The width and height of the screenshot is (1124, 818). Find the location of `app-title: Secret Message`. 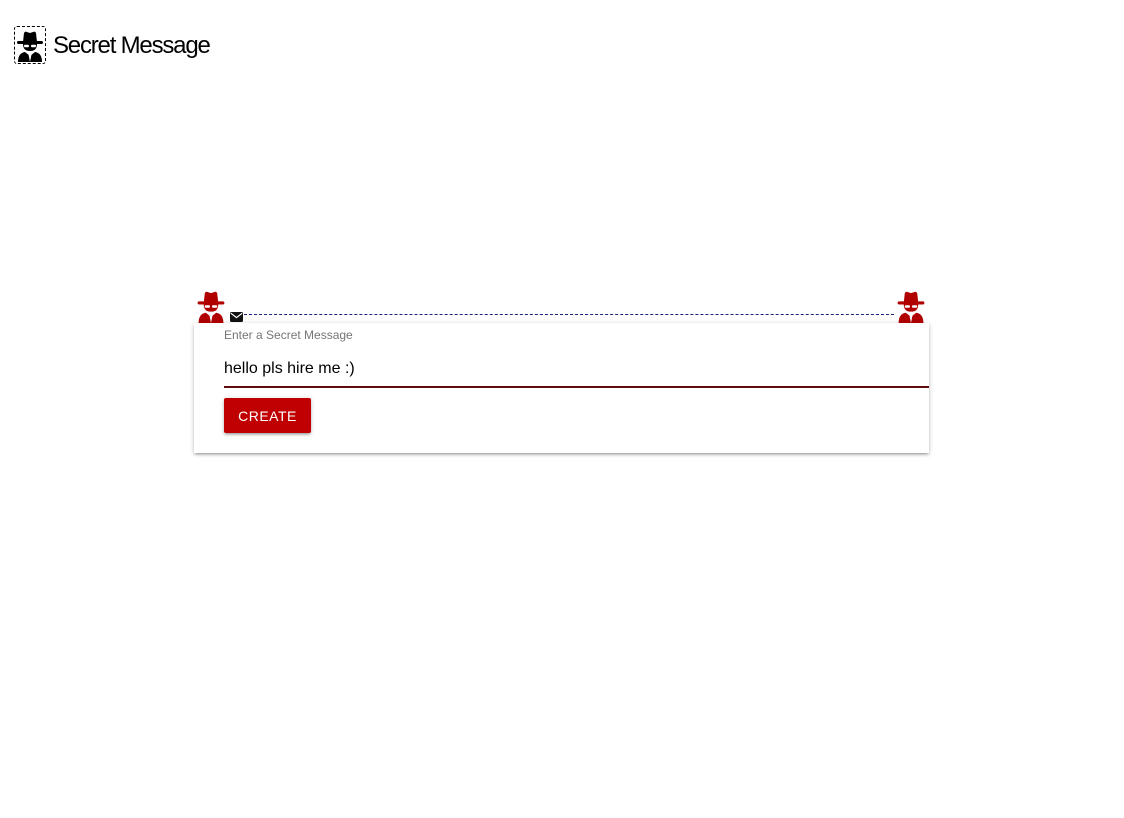

app-title: Secret Message is located at coordinates (132, 45).